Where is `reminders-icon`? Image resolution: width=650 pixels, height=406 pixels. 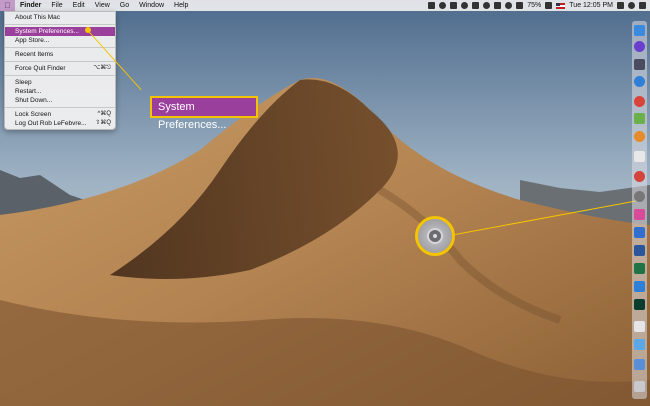
reminders-icon is located at coordinates (639, 232).